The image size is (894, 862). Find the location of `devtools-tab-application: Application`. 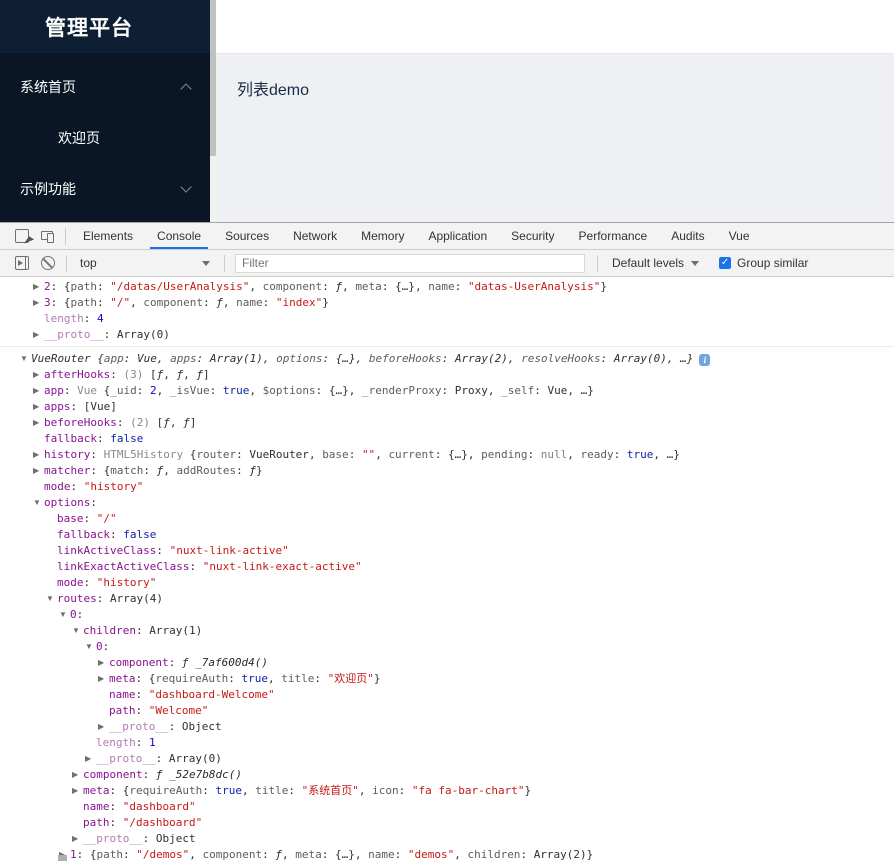

devtools-tab-application: Application is located at coordinates (457, 236).